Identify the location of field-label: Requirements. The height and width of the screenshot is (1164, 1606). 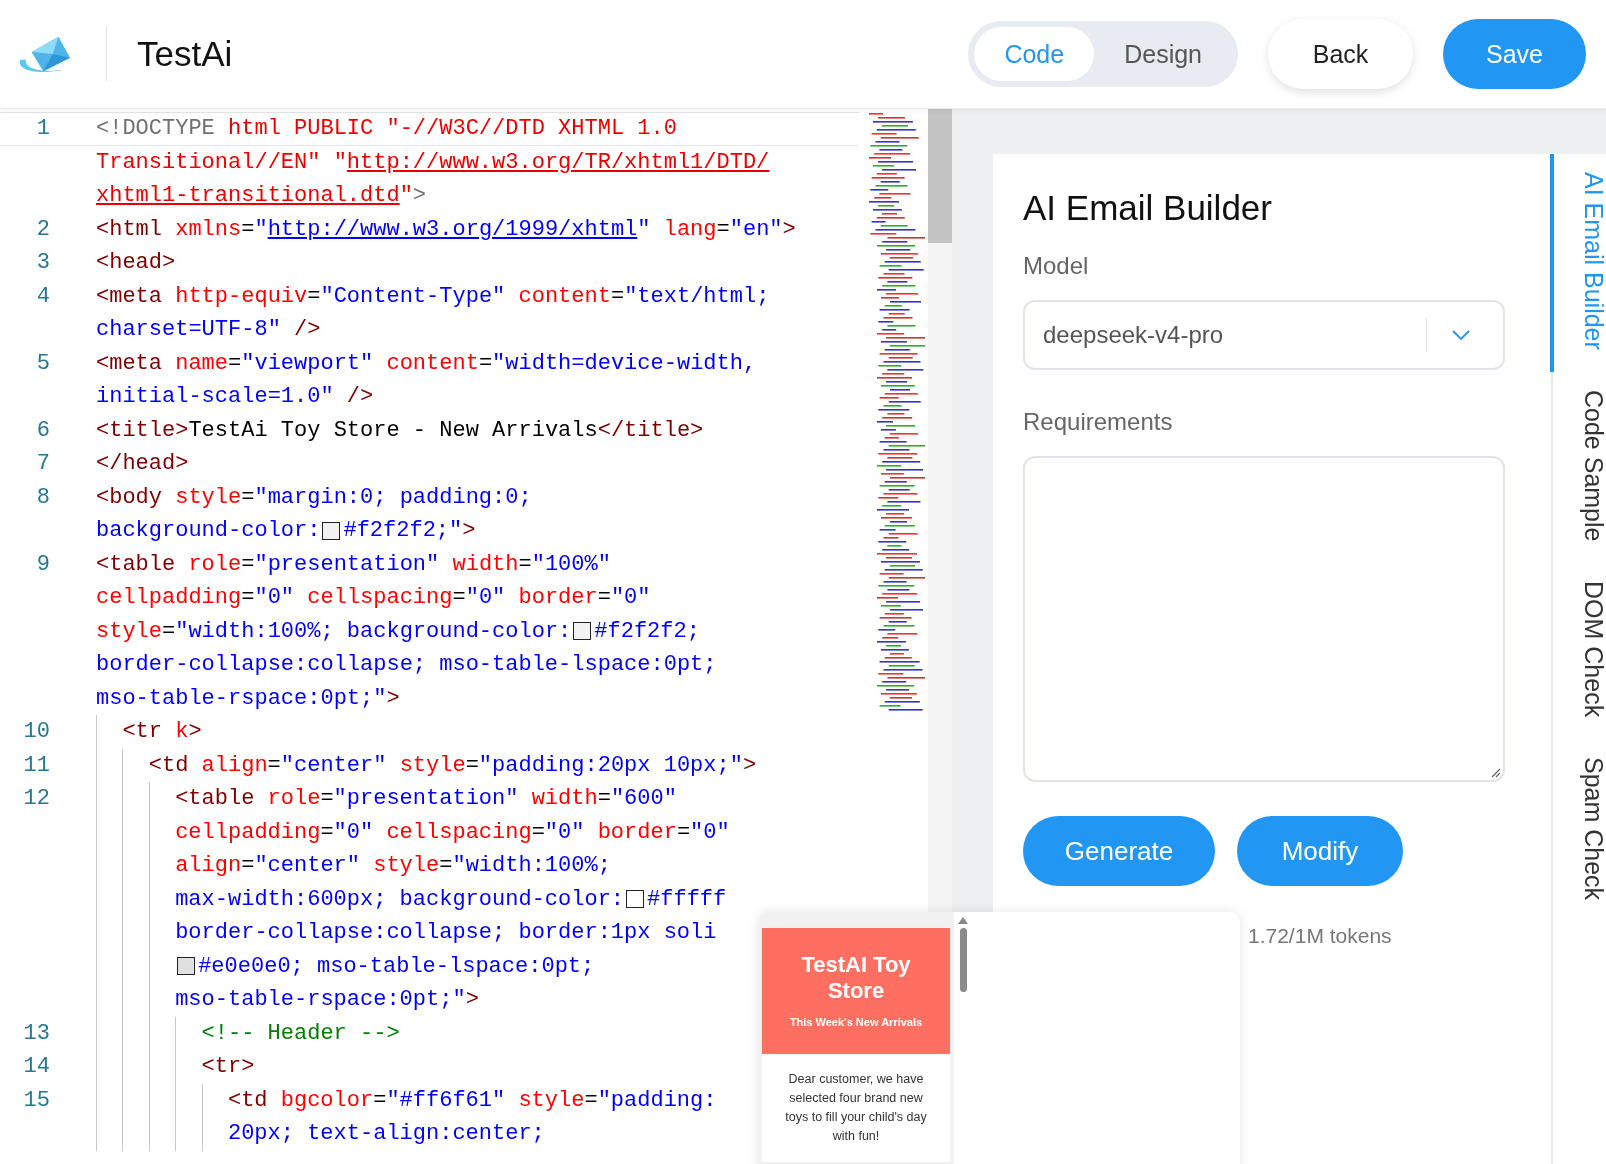
(1098, 422).